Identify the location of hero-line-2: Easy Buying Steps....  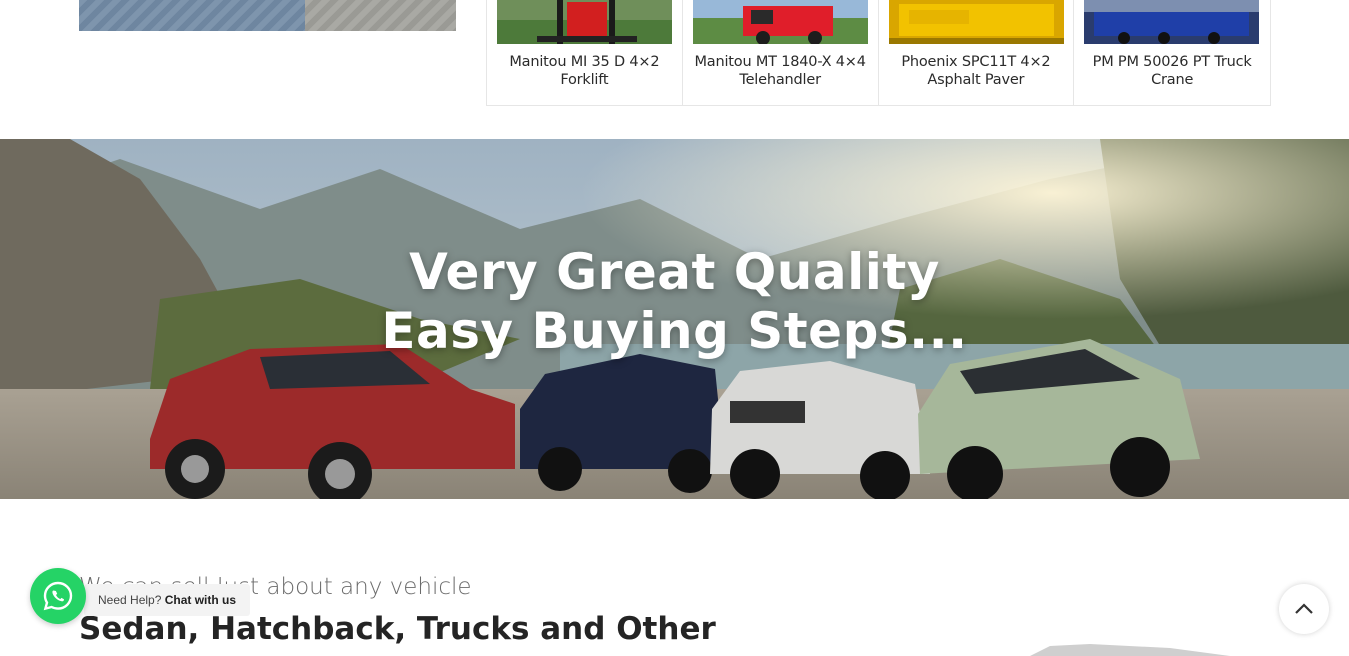
(674, 331).